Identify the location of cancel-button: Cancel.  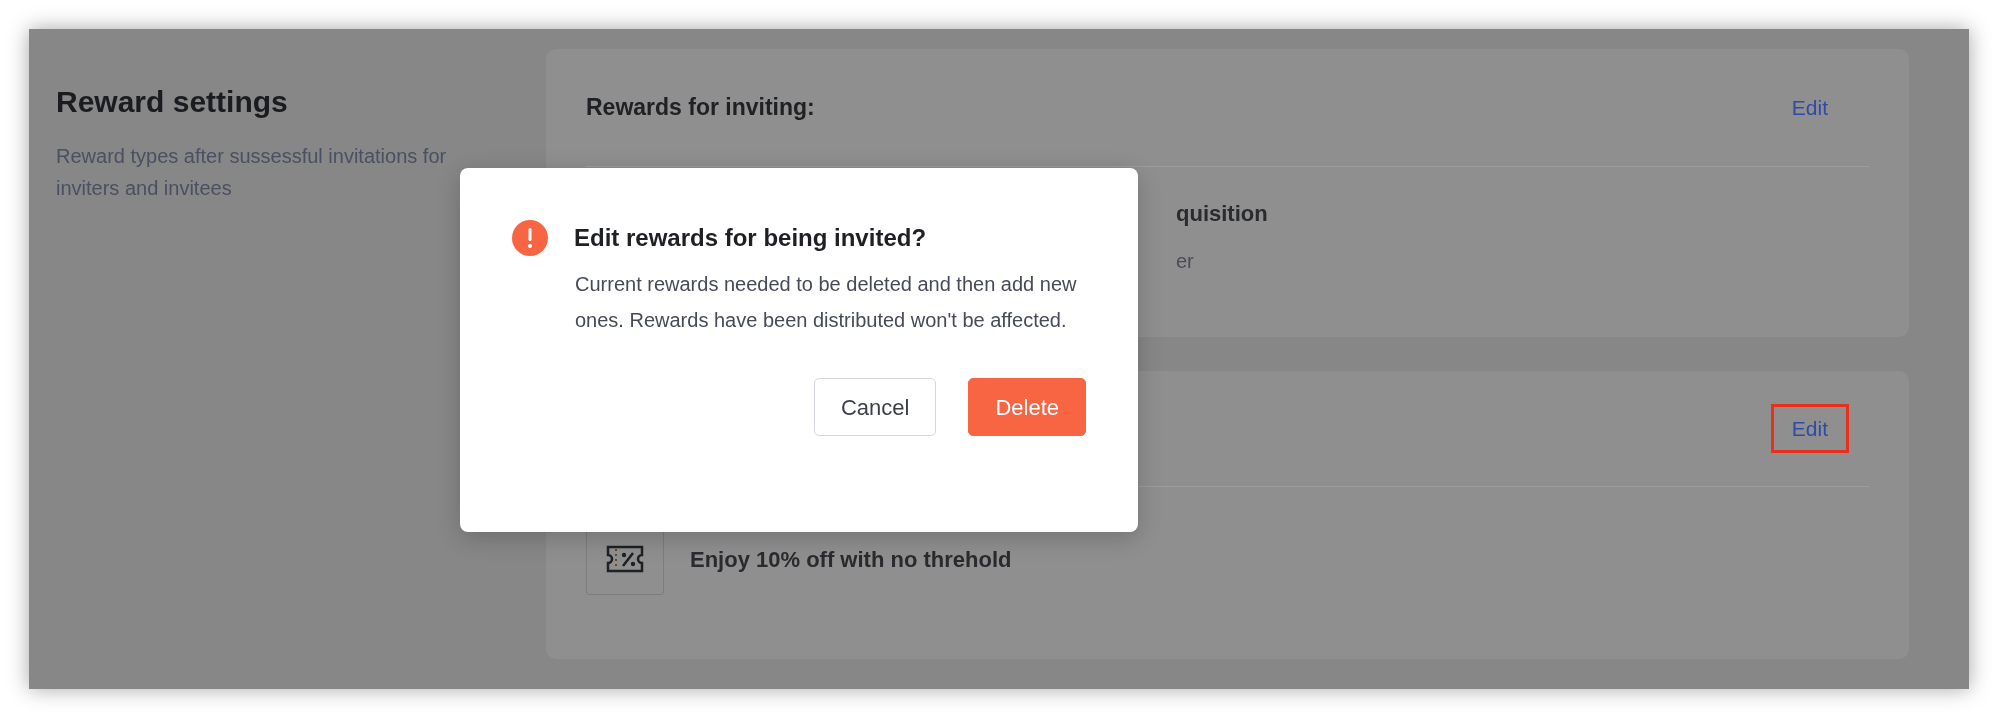
(875, 407).